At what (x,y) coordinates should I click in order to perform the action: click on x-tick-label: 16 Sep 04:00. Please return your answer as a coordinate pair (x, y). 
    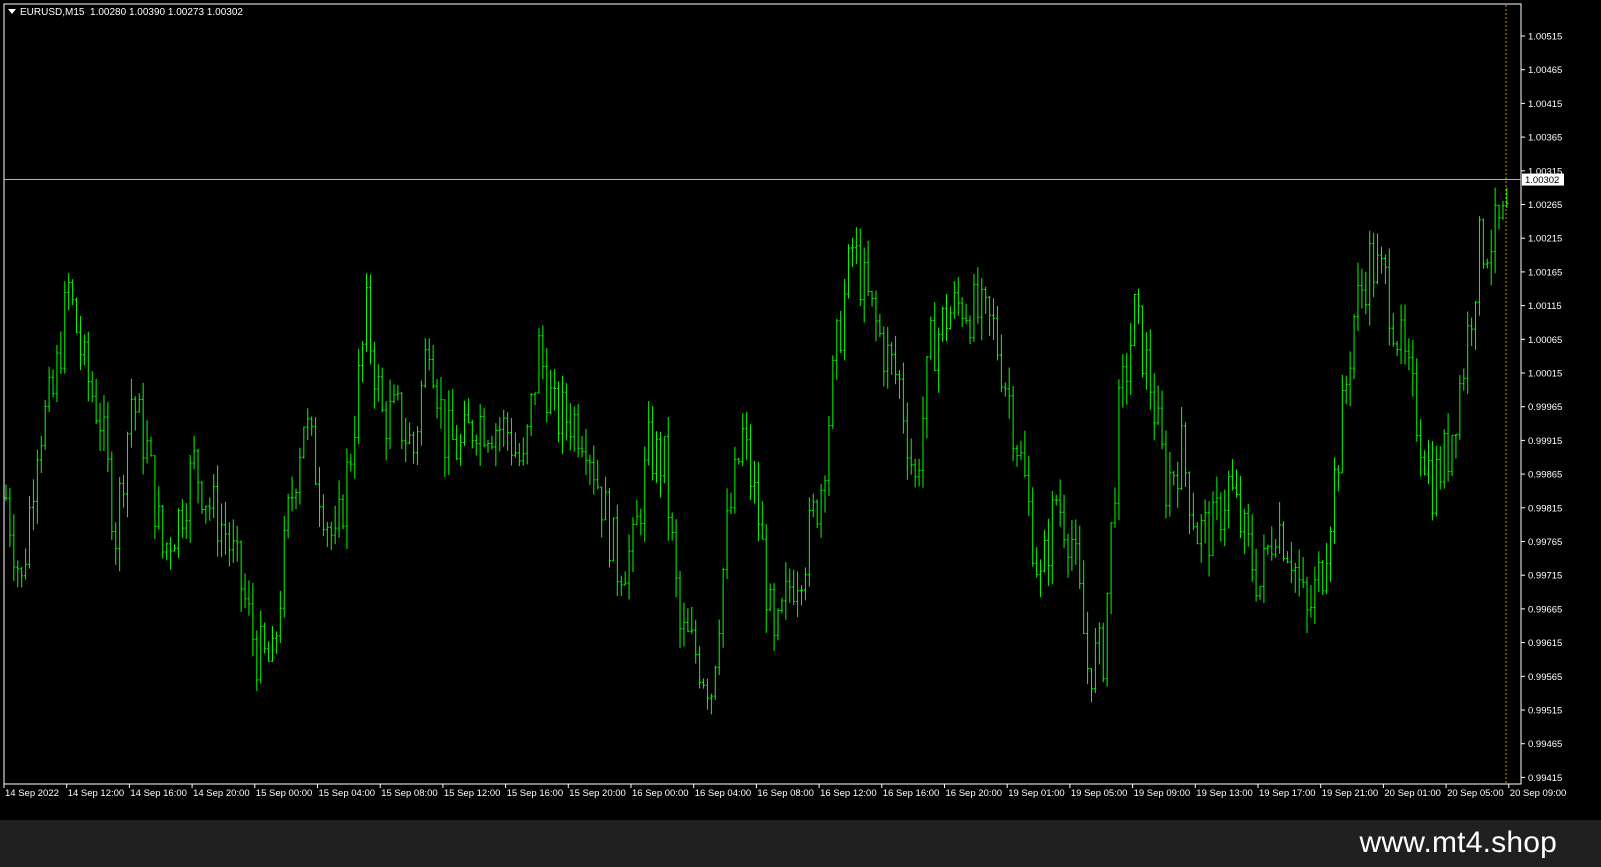
    Looking at the image, I should click on (723, 793).